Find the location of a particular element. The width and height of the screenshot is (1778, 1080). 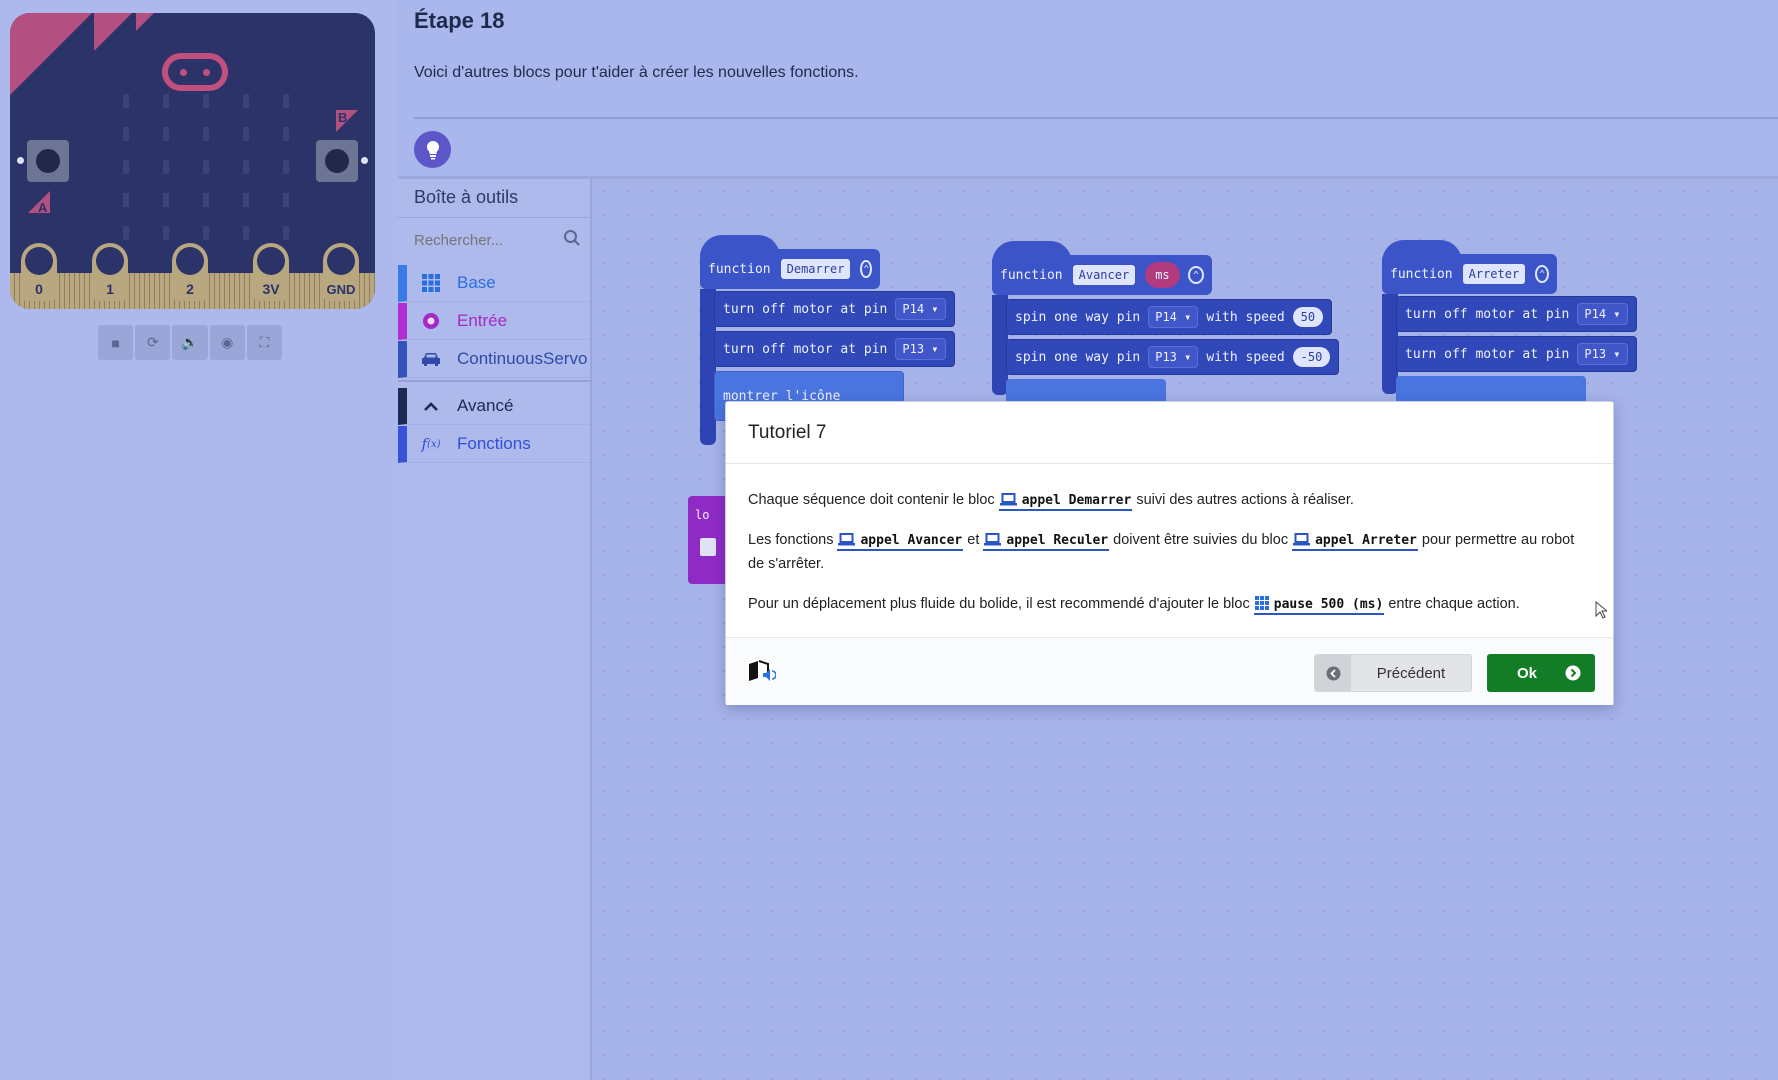

step-title: Étape 18 is located at coordinates (459, 20).